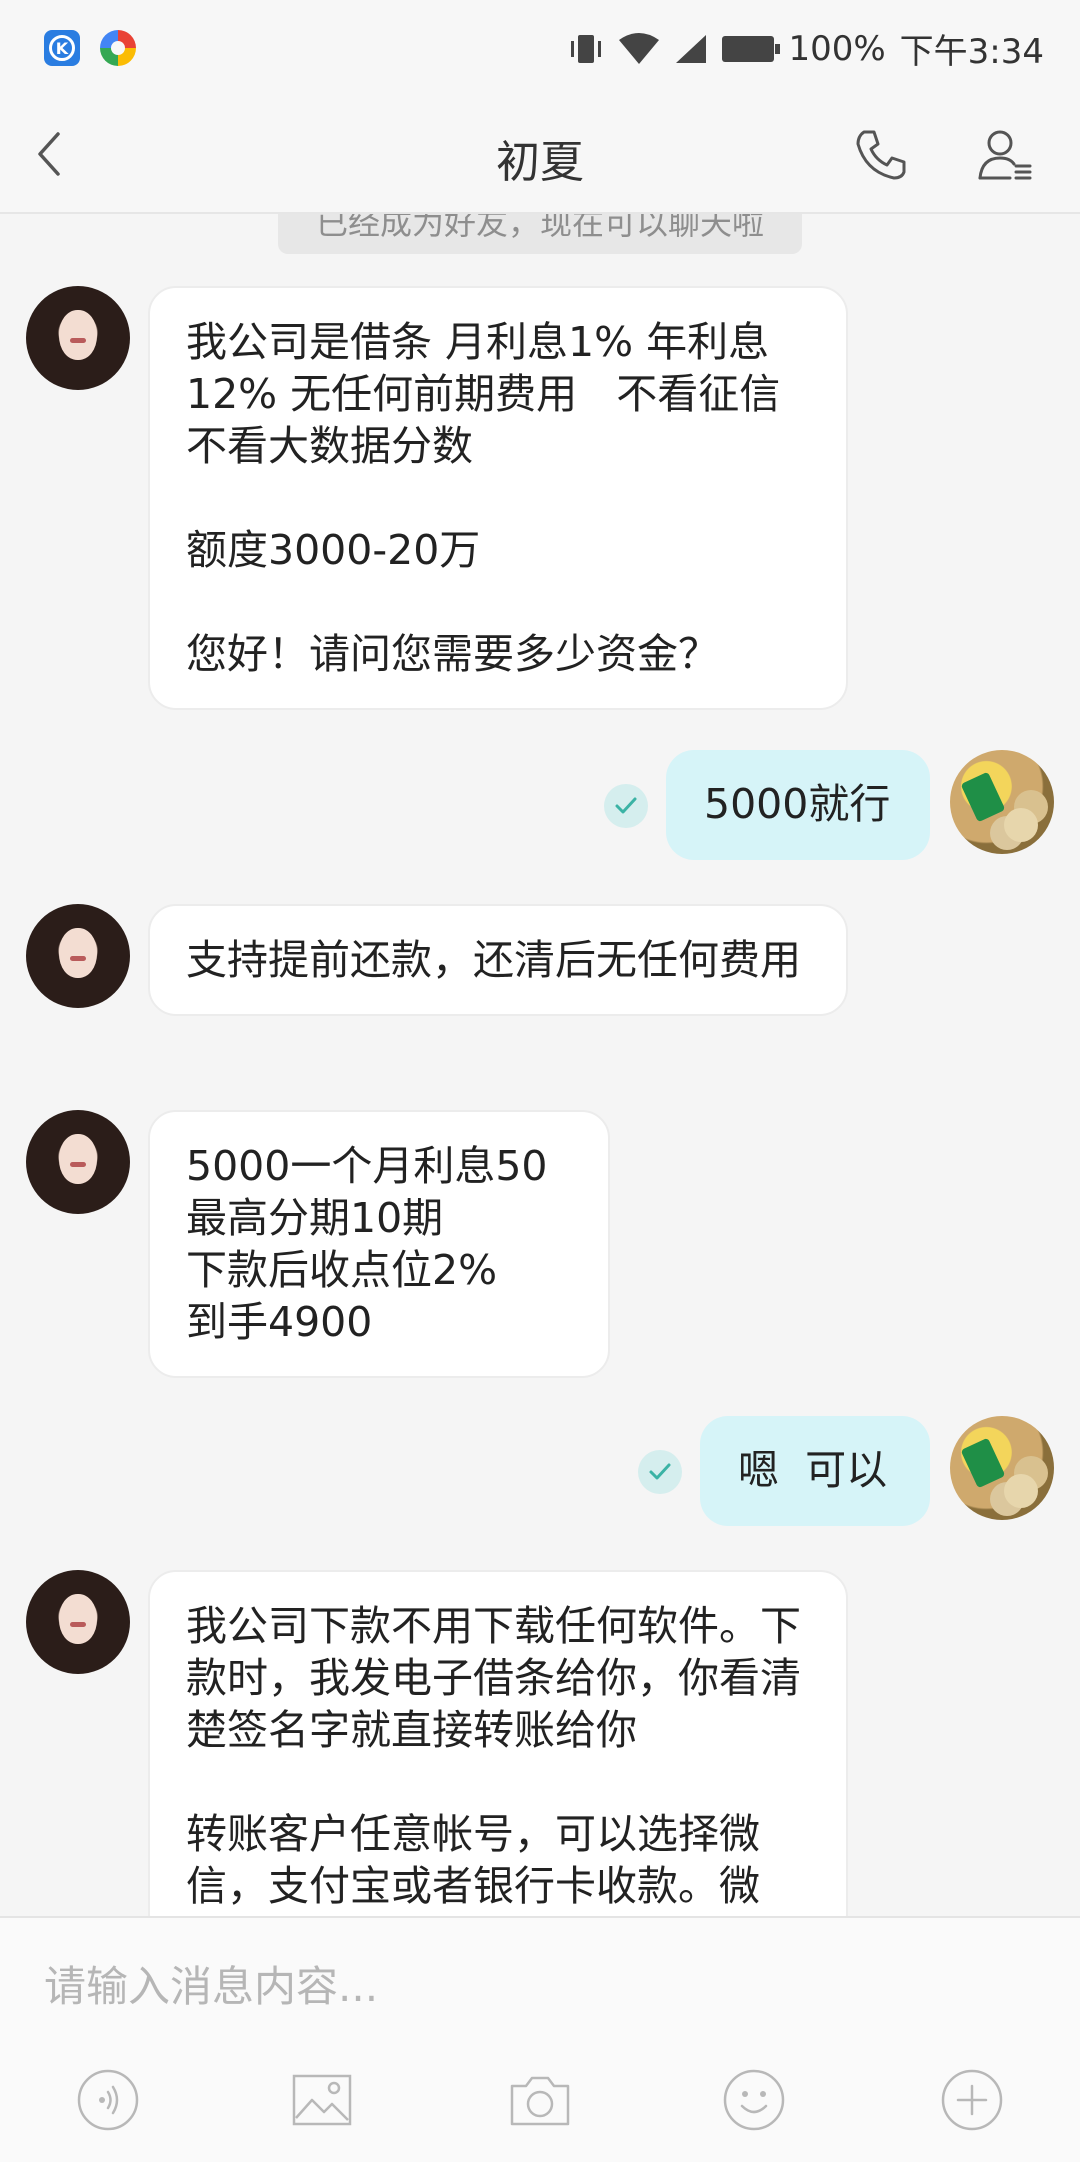 The width and height of the screenshot is (1080, 2162). What do you see at coordinates (540, 48) in the screenshot?
I see `status-bar: K 100% 下午3:34` at bounding box center [540, 48].